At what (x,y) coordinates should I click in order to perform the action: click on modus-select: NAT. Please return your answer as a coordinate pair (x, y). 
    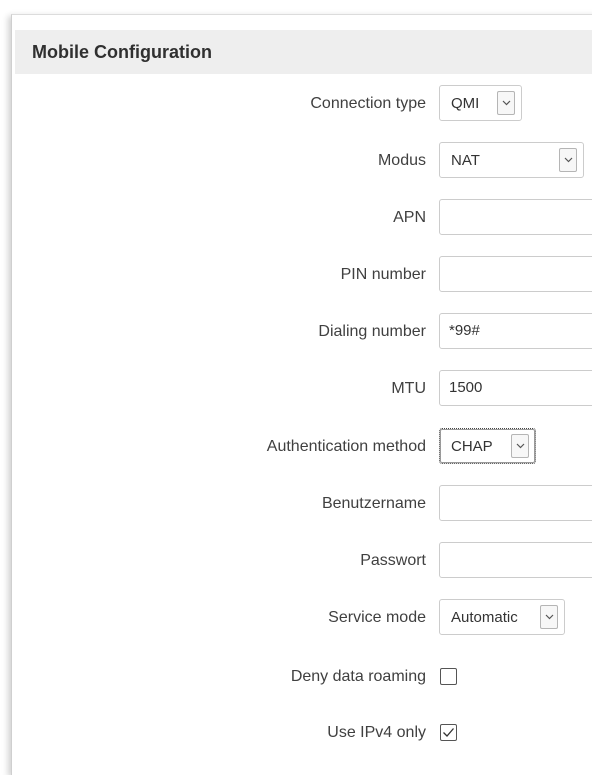
    Looking at the image, I should click on (511, 160).